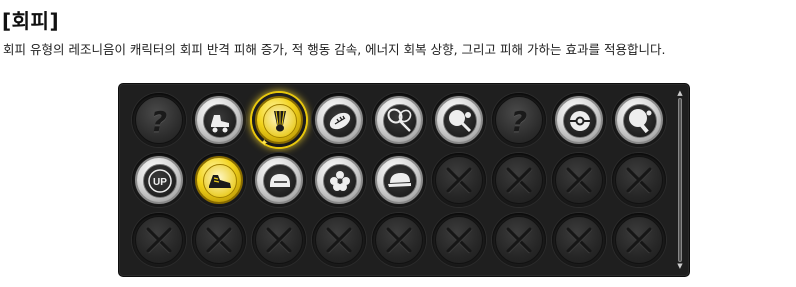  I want to click on american-football-icon, so click(339, 120).